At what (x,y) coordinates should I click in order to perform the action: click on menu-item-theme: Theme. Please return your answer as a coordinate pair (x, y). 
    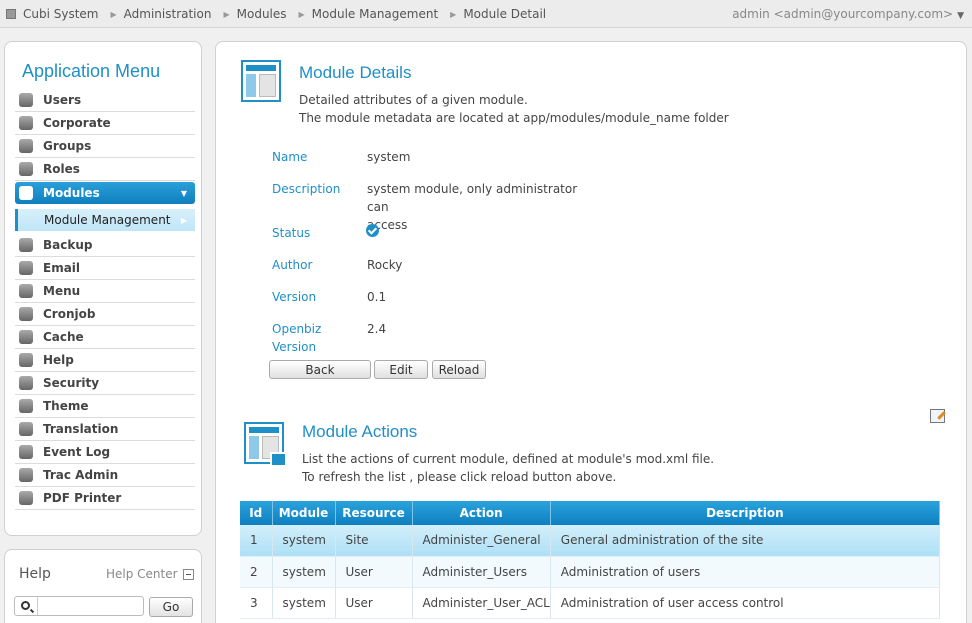
    Looking at the image, I should click on (105, 406).